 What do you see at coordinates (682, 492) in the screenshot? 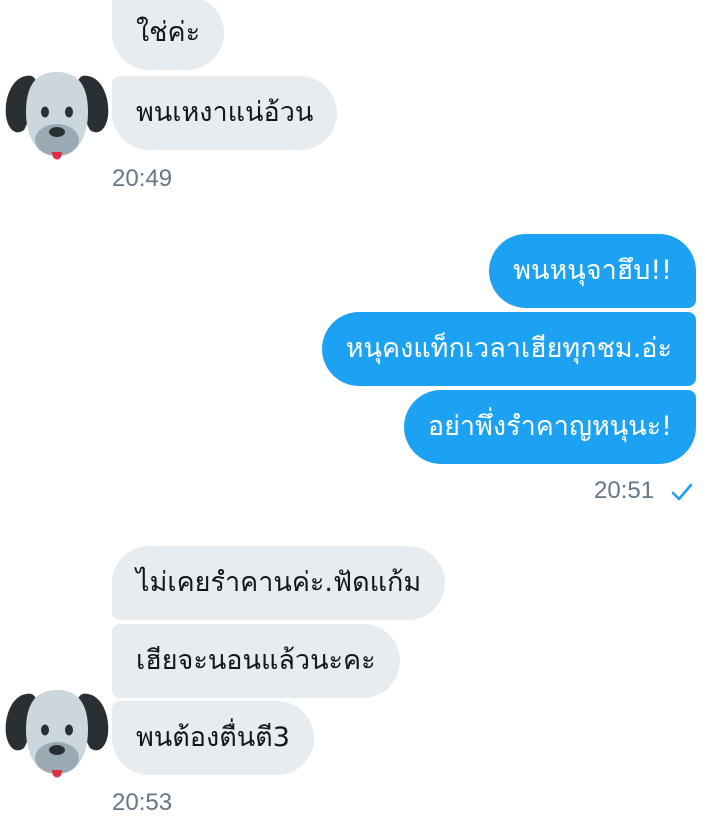
I see `read-check-icon` at bounding box center [682, 492].